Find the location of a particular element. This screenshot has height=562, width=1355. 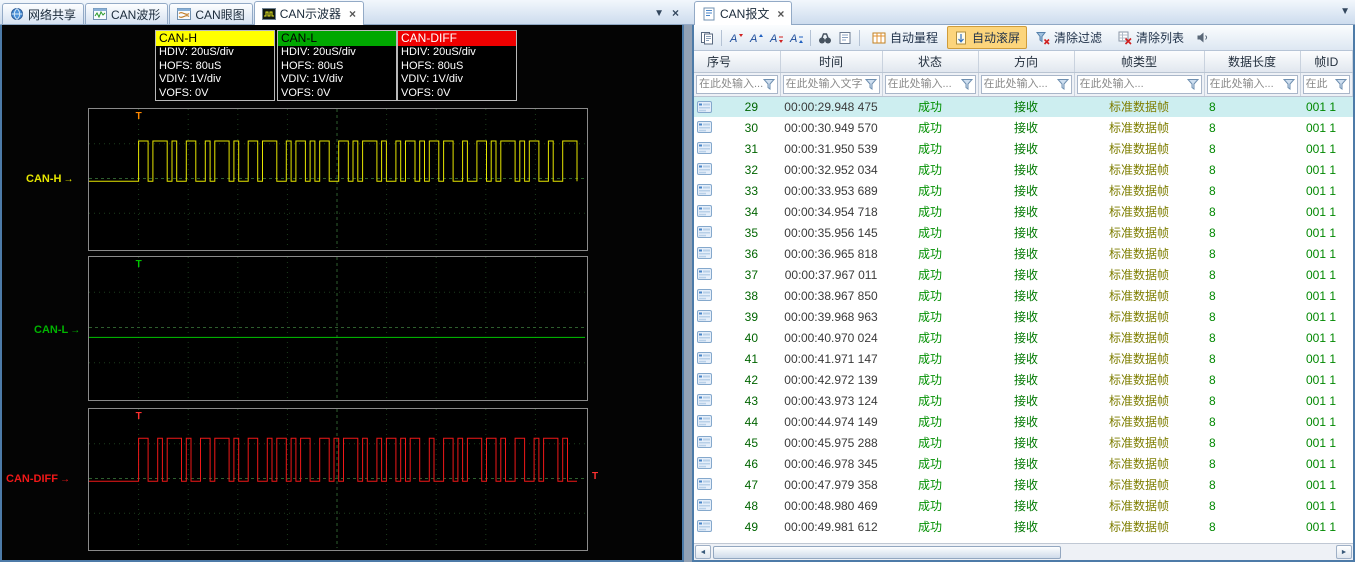

message-row: 35 00:00:35.956 145 成功 接收 标准数据帧 8 001 1 is located at coordinates (1023, 232).